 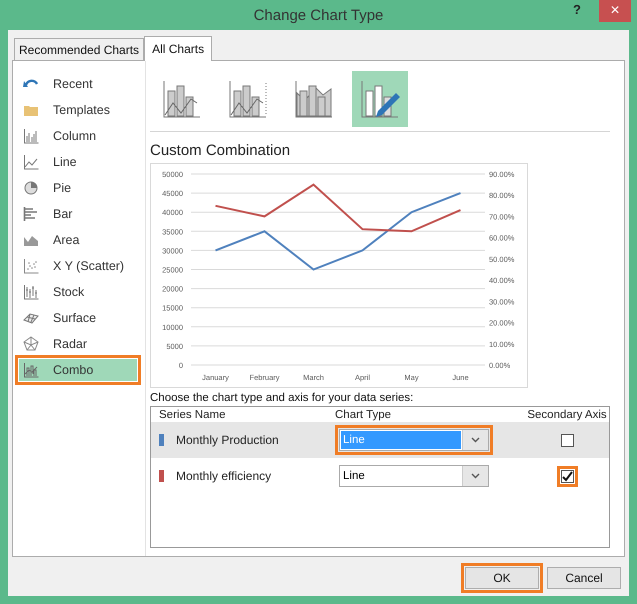 I want to click on chart-type-item: Bar, so click(x=78, y=214).